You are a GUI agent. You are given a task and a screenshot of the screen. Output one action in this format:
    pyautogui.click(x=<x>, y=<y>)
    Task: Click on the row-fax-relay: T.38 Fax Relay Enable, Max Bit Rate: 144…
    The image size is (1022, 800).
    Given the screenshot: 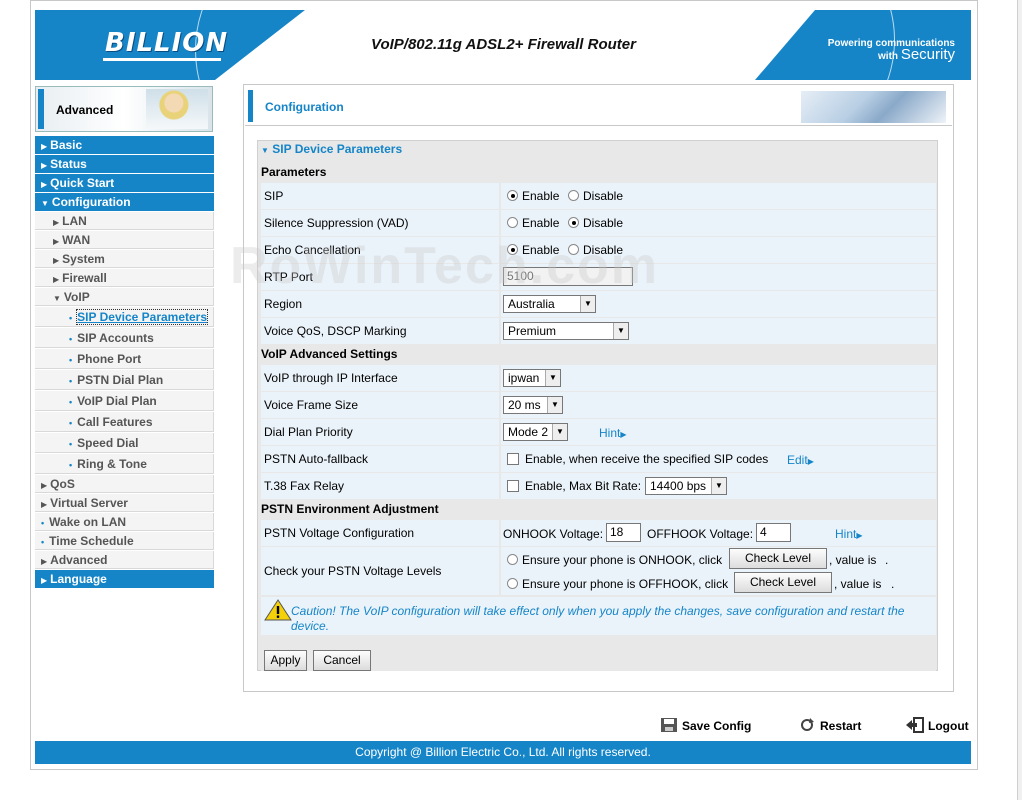 What is the action you would take?
    pyautogui.click(x=598, y=486)
    